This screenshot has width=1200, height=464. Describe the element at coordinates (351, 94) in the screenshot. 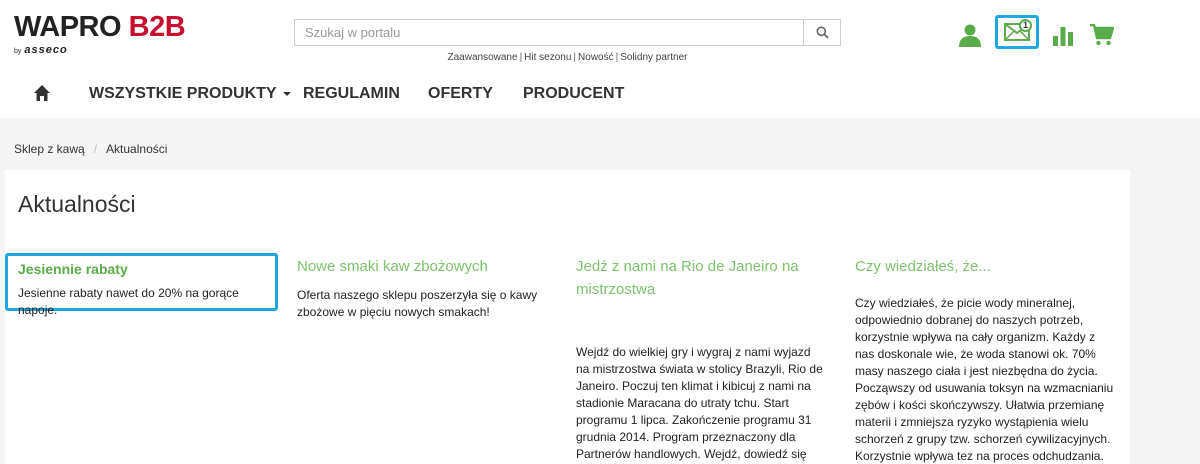

I see `nav-terms: REGULAMIN` at that location.